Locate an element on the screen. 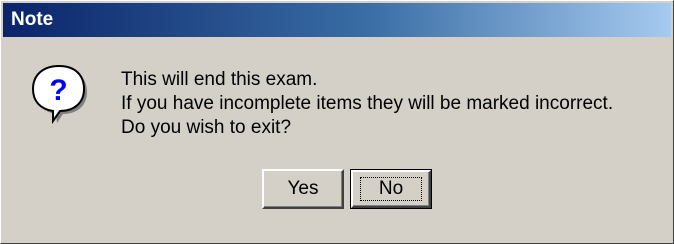 This screenshot has width=674, height=244. message-line: Do you wish to exit? is located at coordinates (206, 127).